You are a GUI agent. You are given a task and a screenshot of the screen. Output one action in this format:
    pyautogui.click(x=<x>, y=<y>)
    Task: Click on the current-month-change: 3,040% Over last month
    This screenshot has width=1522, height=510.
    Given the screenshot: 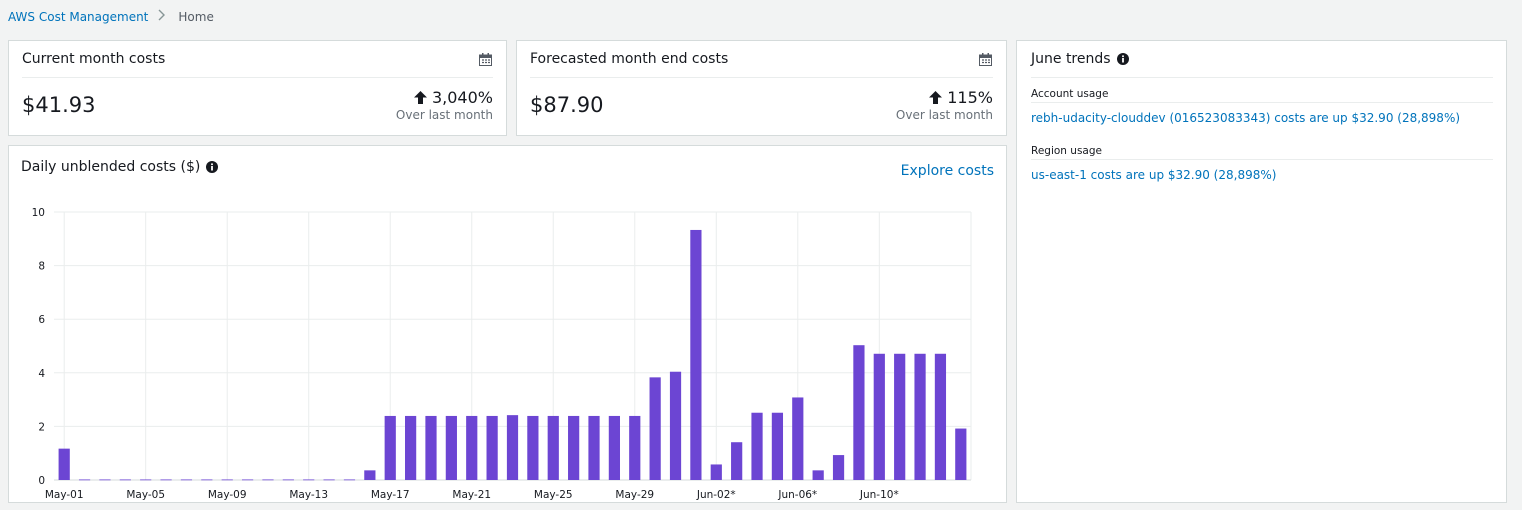 What is the action you would take?
    pyautogui.click(x=444, y=105)
    